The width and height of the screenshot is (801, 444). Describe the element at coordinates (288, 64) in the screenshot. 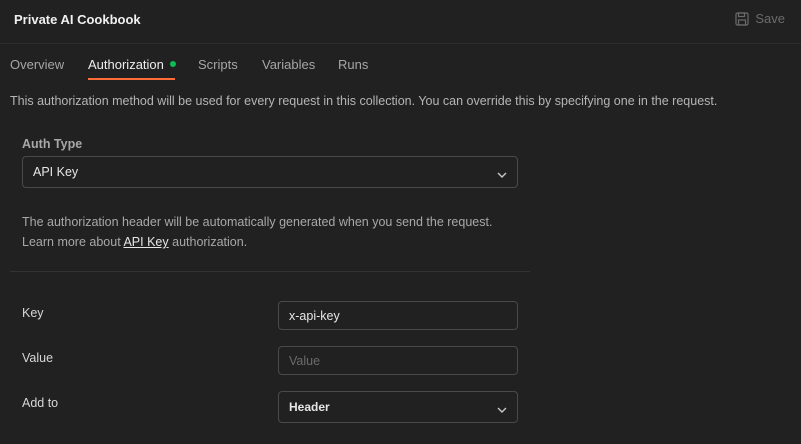

I see `tab-variables: Variables` at that location.